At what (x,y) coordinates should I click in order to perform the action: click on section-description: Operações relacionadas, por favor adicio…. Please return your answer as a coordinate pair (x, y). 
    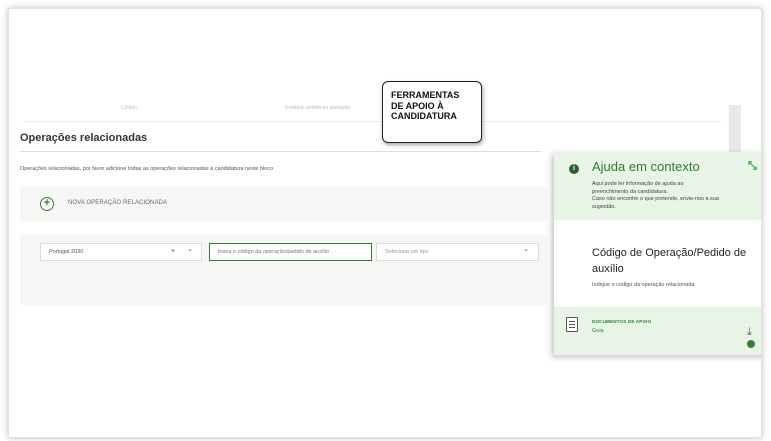
    Looking at the image, I should click on (147, 169).